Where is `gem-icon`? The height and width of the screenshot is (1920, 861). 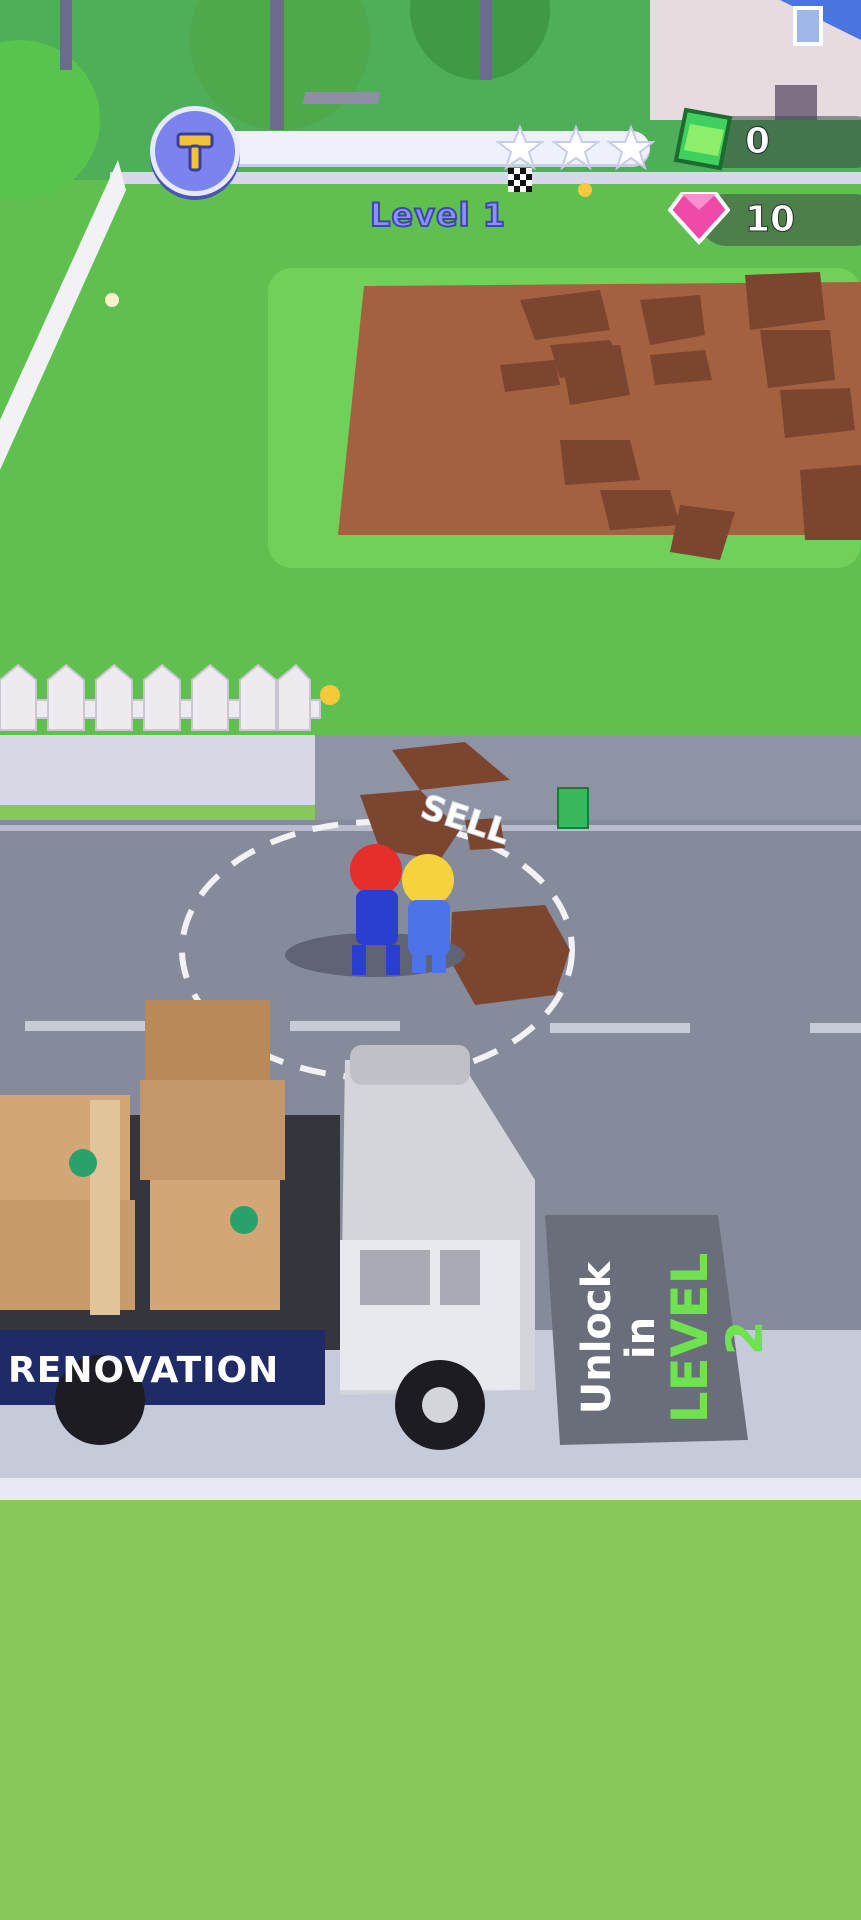
gem-icon is located at coordinates (699, 218).